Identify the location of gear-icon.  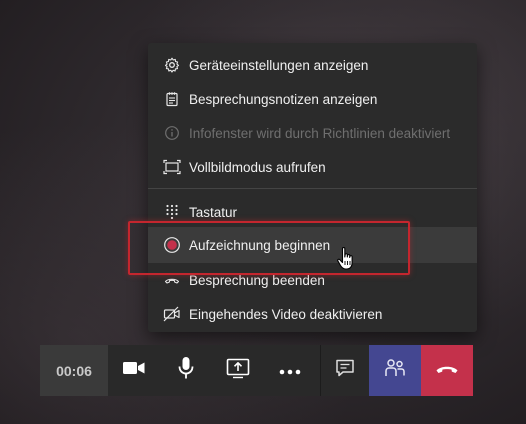
(172, 65).